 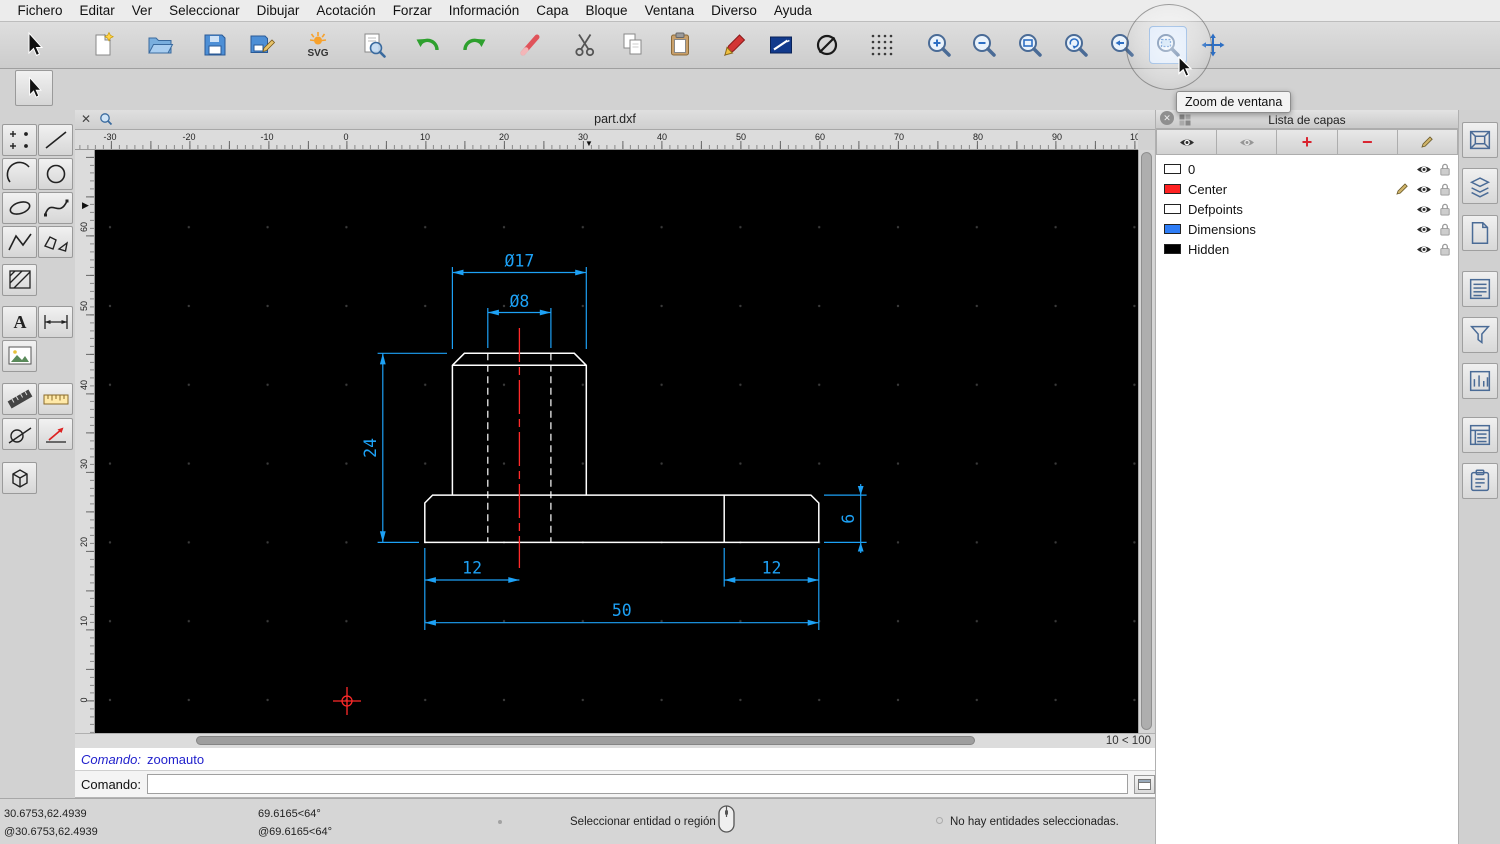 I want to click on edit-block-button, so click(x=781, y=45).